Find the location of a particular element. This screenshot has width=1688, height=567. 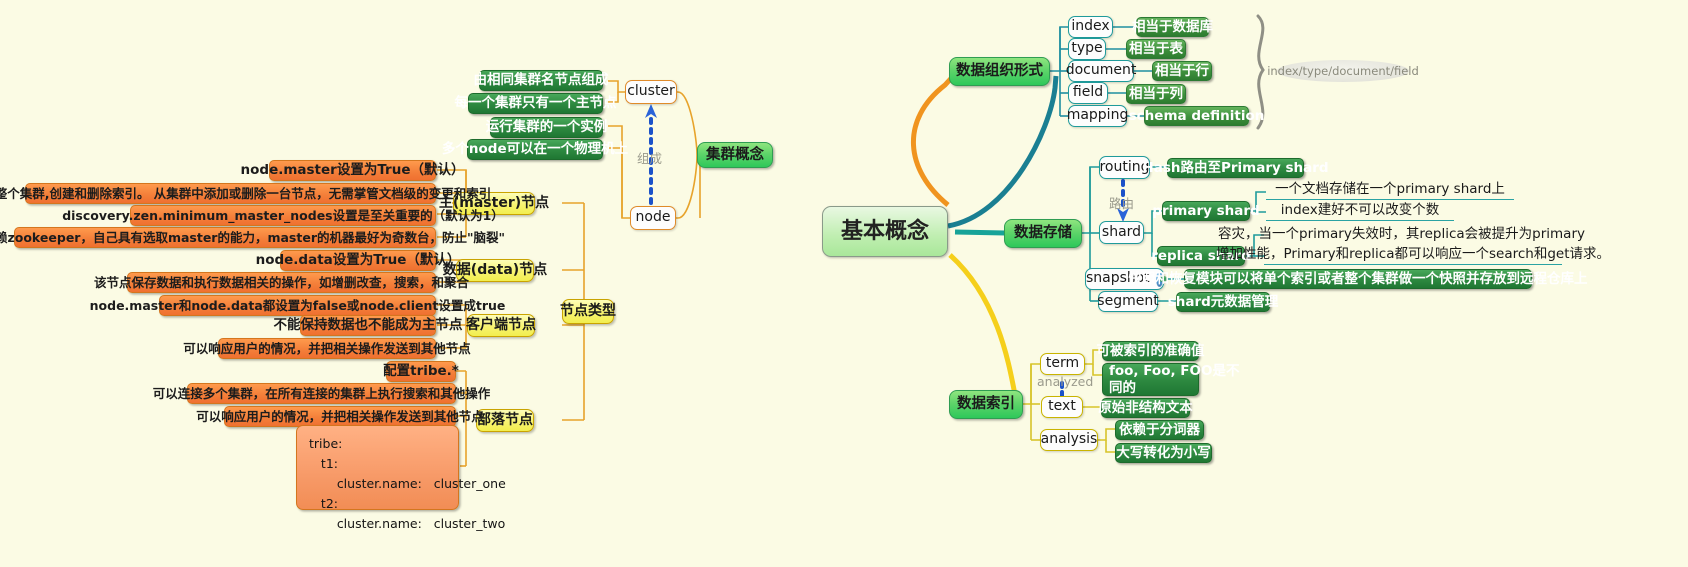

leaf-data-1: node.data设置为True（默认） is located at coordinates (358, 260).